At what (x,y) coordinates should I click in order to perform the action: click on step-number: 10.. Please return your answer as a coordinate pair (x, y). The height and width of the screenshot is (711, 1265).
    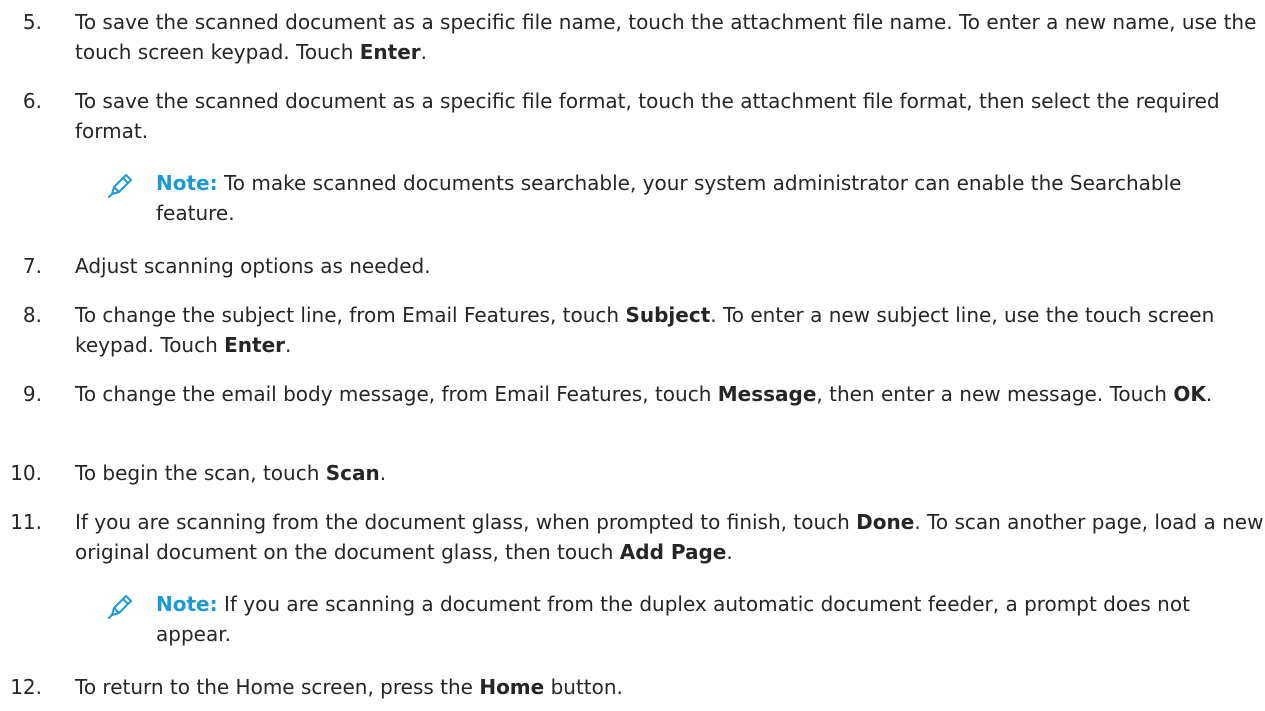
    Looking at the image, I should click on (26, 473).